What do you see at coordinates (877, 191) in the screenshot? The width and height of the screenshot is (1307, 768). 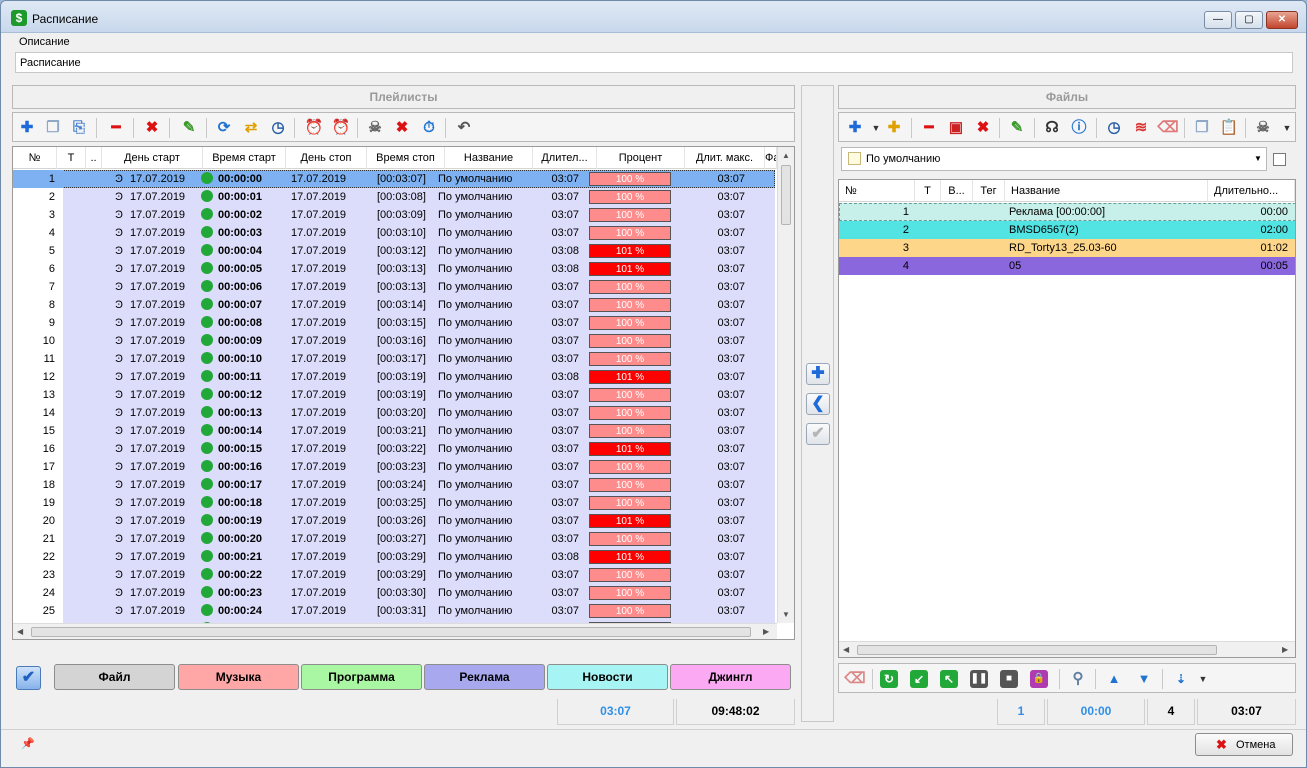 I see `files-col-0: №` at bounding box center [877, 191].